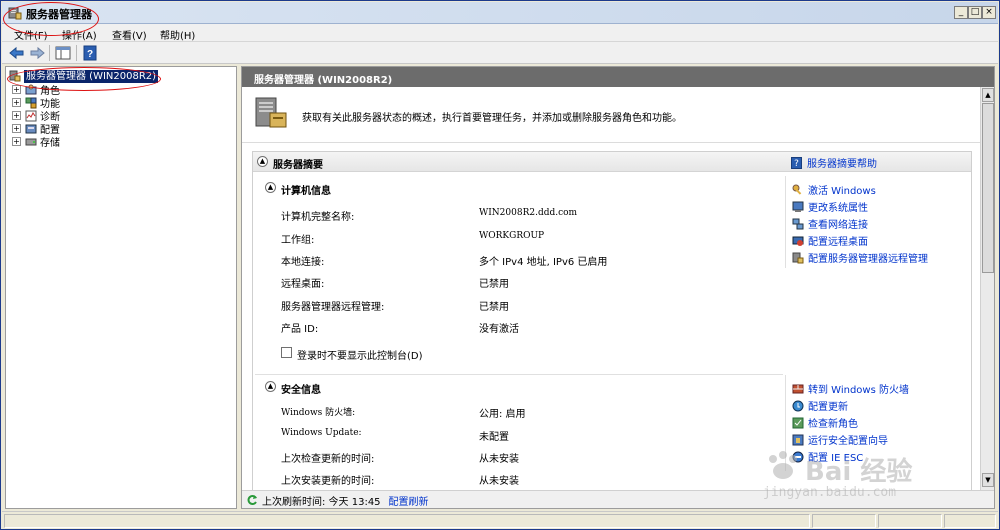 This screenshot has width=1000, height=530. I want to click on task-configure-updates: 配置更新, so click(820, 405).